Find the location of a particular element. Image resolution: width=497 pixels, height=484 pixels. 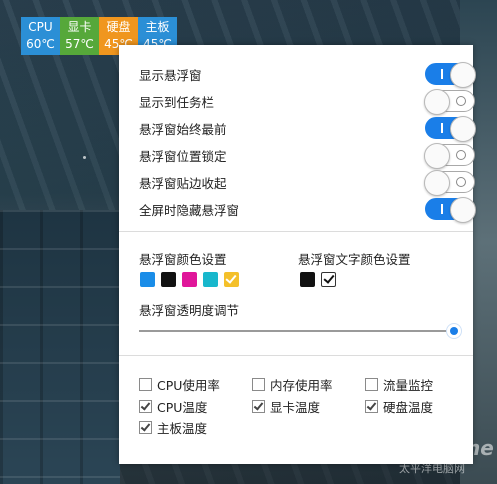

checkbox-memory-usage: 内存使用率 is located at coordinates (292, 384).